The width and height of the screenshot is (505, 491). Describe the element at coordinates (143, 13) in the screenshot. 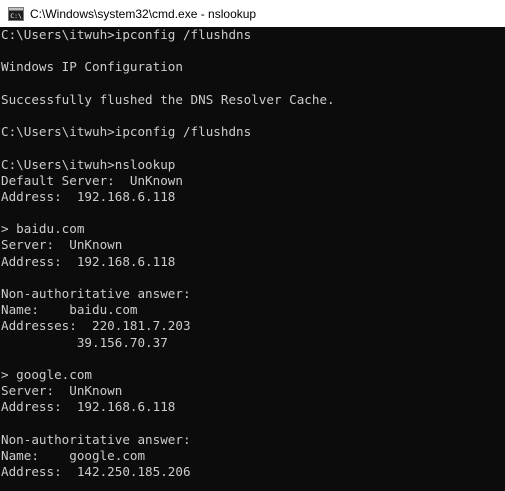

I see `window-title: C:\Windows\system32\cmd.exe - nslookup` at that location.